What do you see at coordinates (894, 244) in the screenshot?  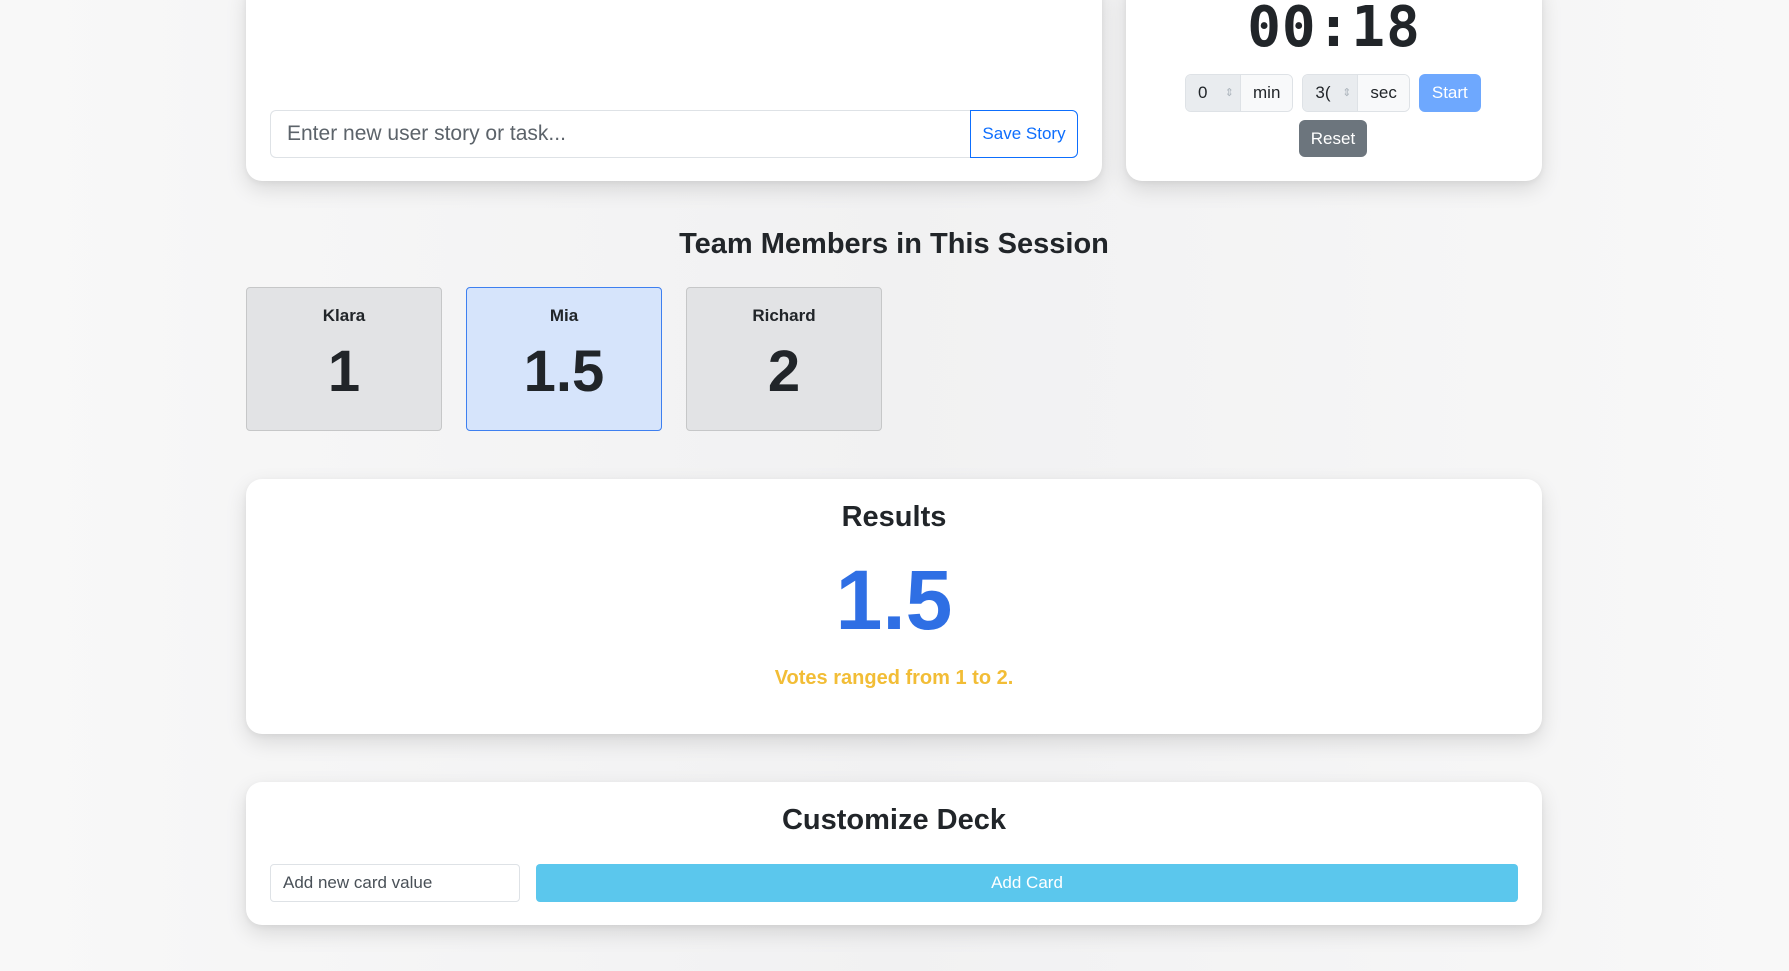 I see `team-members-heading: Team Members in This Session` at bounding box center [894, 244].